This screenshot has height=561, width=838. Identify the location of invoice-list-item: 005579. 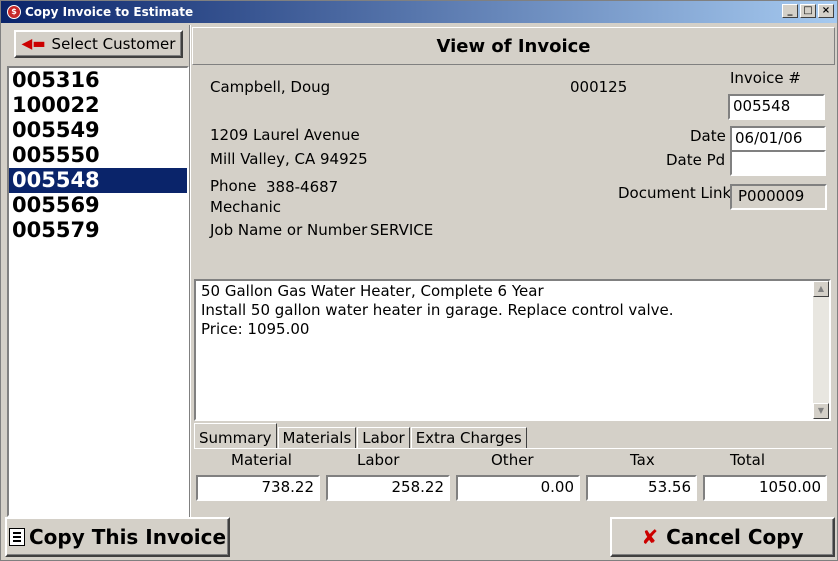
(98, 230).